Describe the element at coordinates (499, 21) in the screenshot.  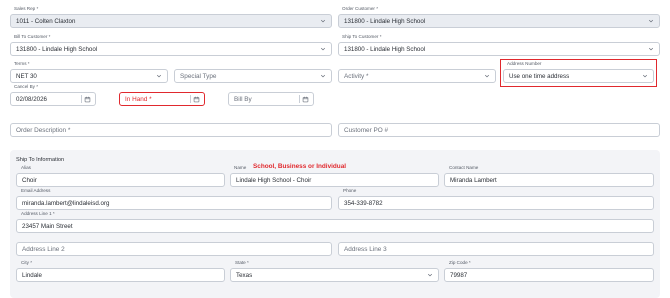
I see `order-customer-select: 131800 - Lindale High School` at that location.